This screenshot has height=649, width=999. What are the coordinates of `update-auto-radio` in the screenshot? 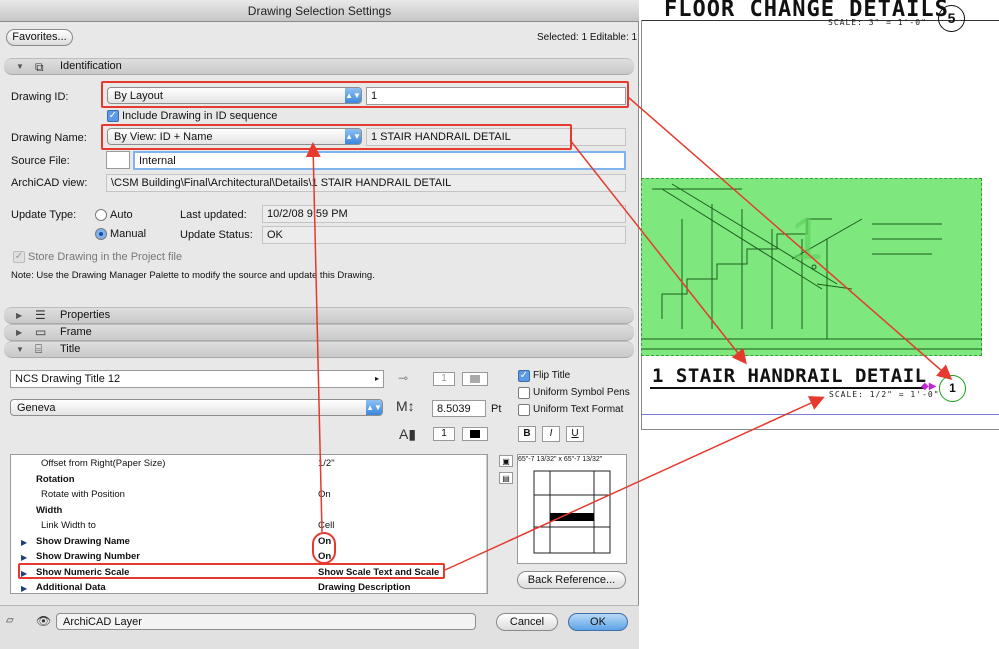 It's located at (101, 215).